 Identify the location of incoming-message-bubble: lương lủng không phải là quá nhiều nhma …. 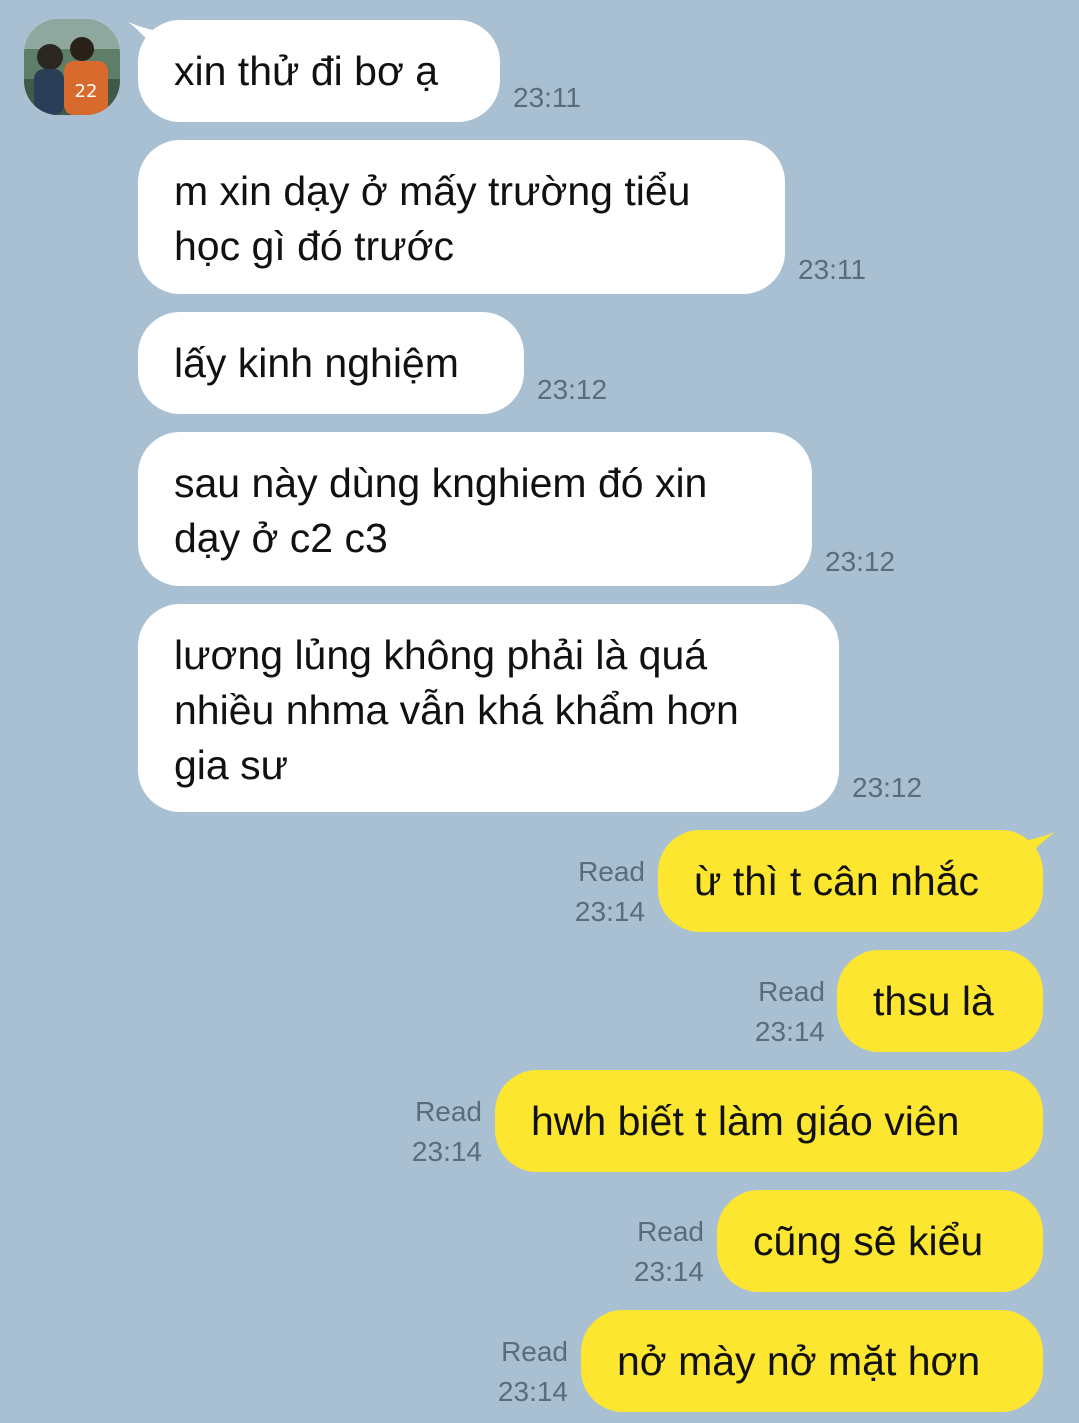
(488, 708).